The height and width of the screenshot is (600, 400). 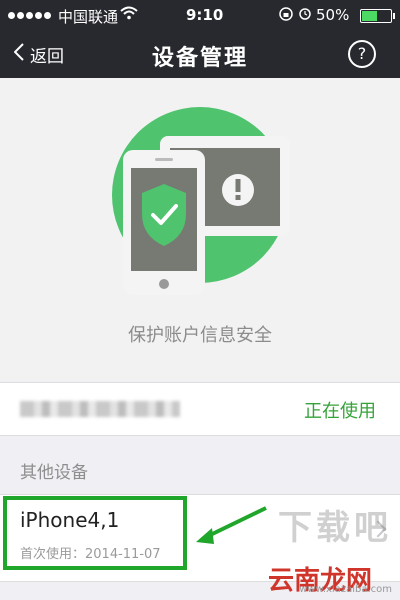 I want to click on security-illustration, so click(x=201, y=201).